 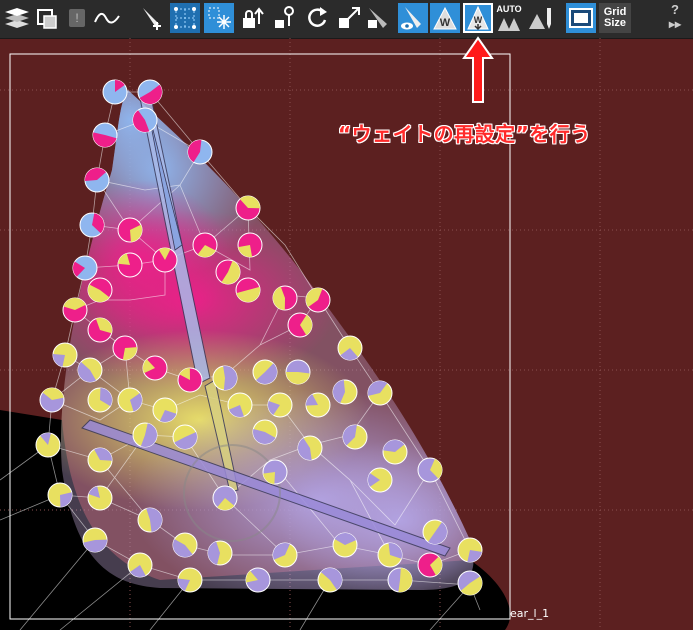 I want to click on toolbar: ! W W AUTO Grid Size ? ▸▸, so click(x=346, y=19).